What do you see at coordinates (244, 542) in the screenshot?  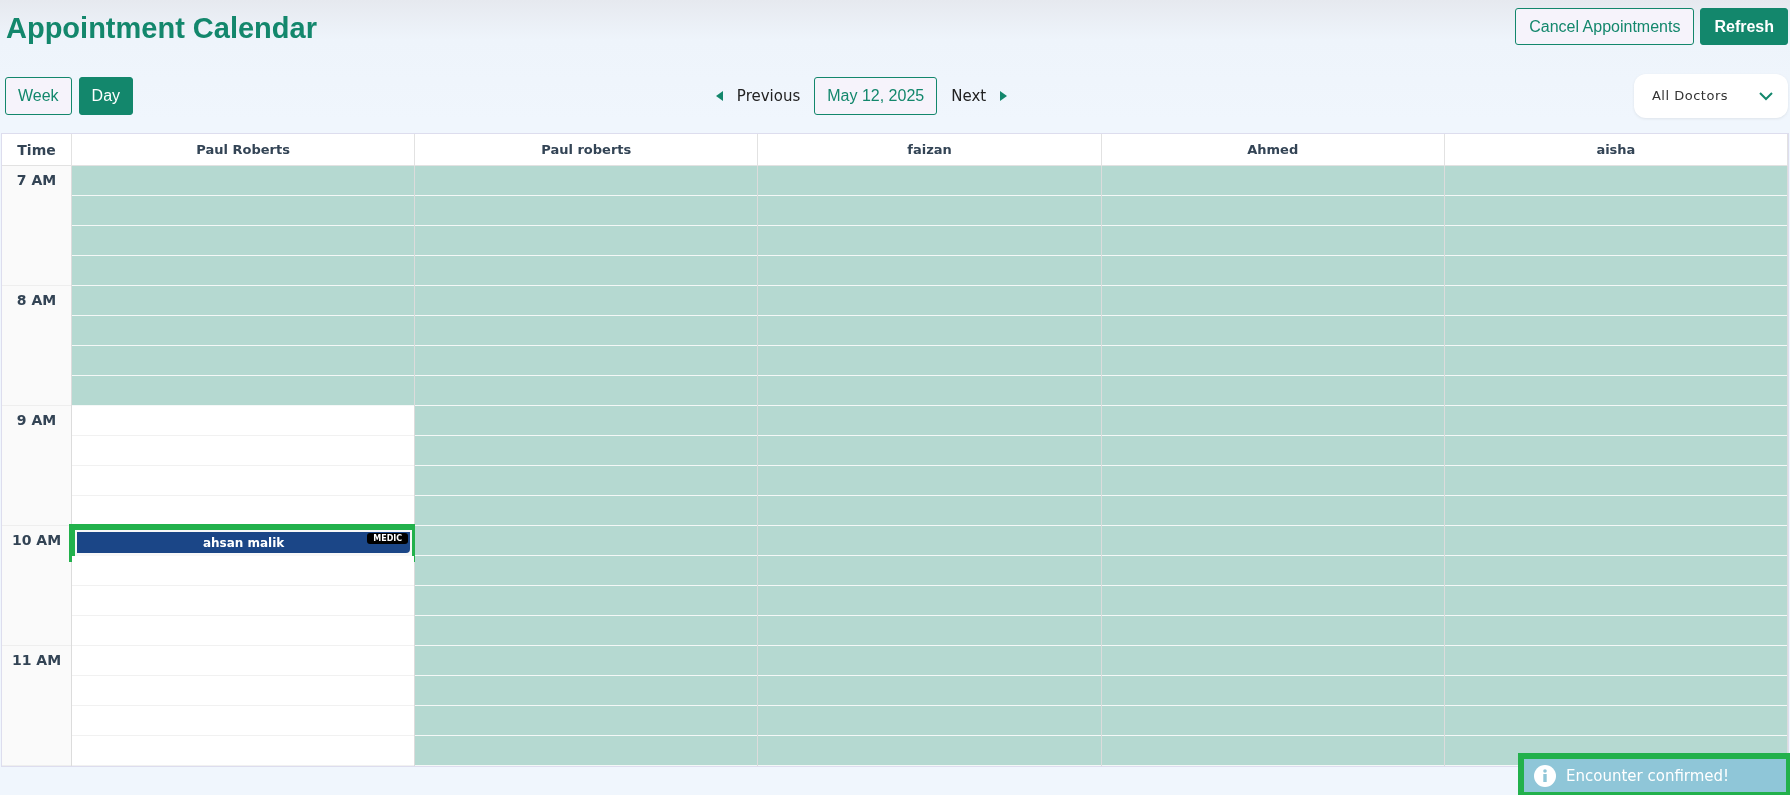 I see `appointment-card: ahsan malik MEDIC` at bounding box center [244, 542].